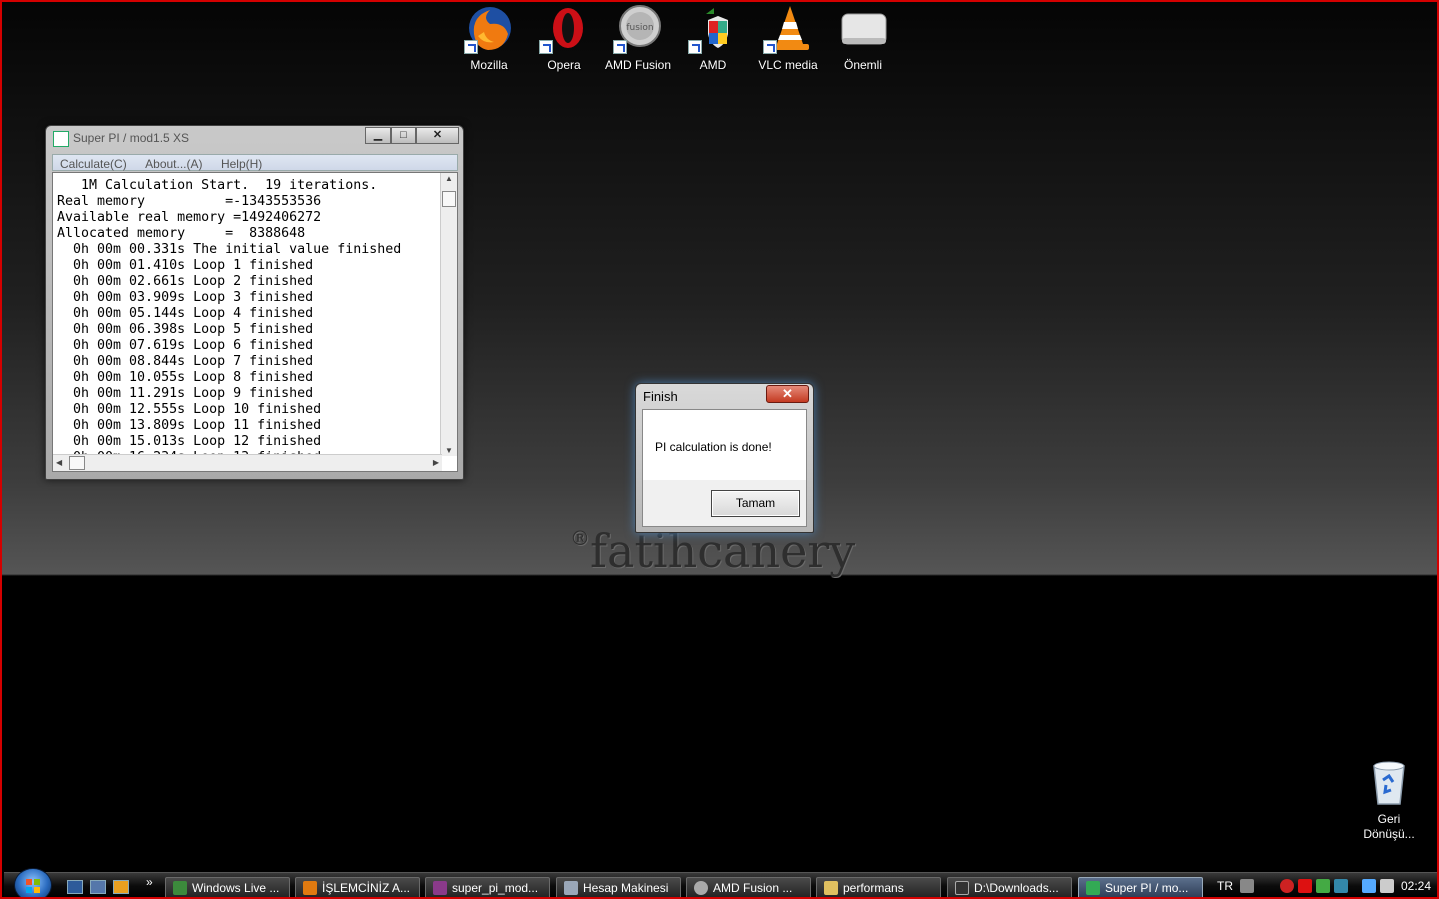  I want to click on security-alert-icon, so click(1287, 886).